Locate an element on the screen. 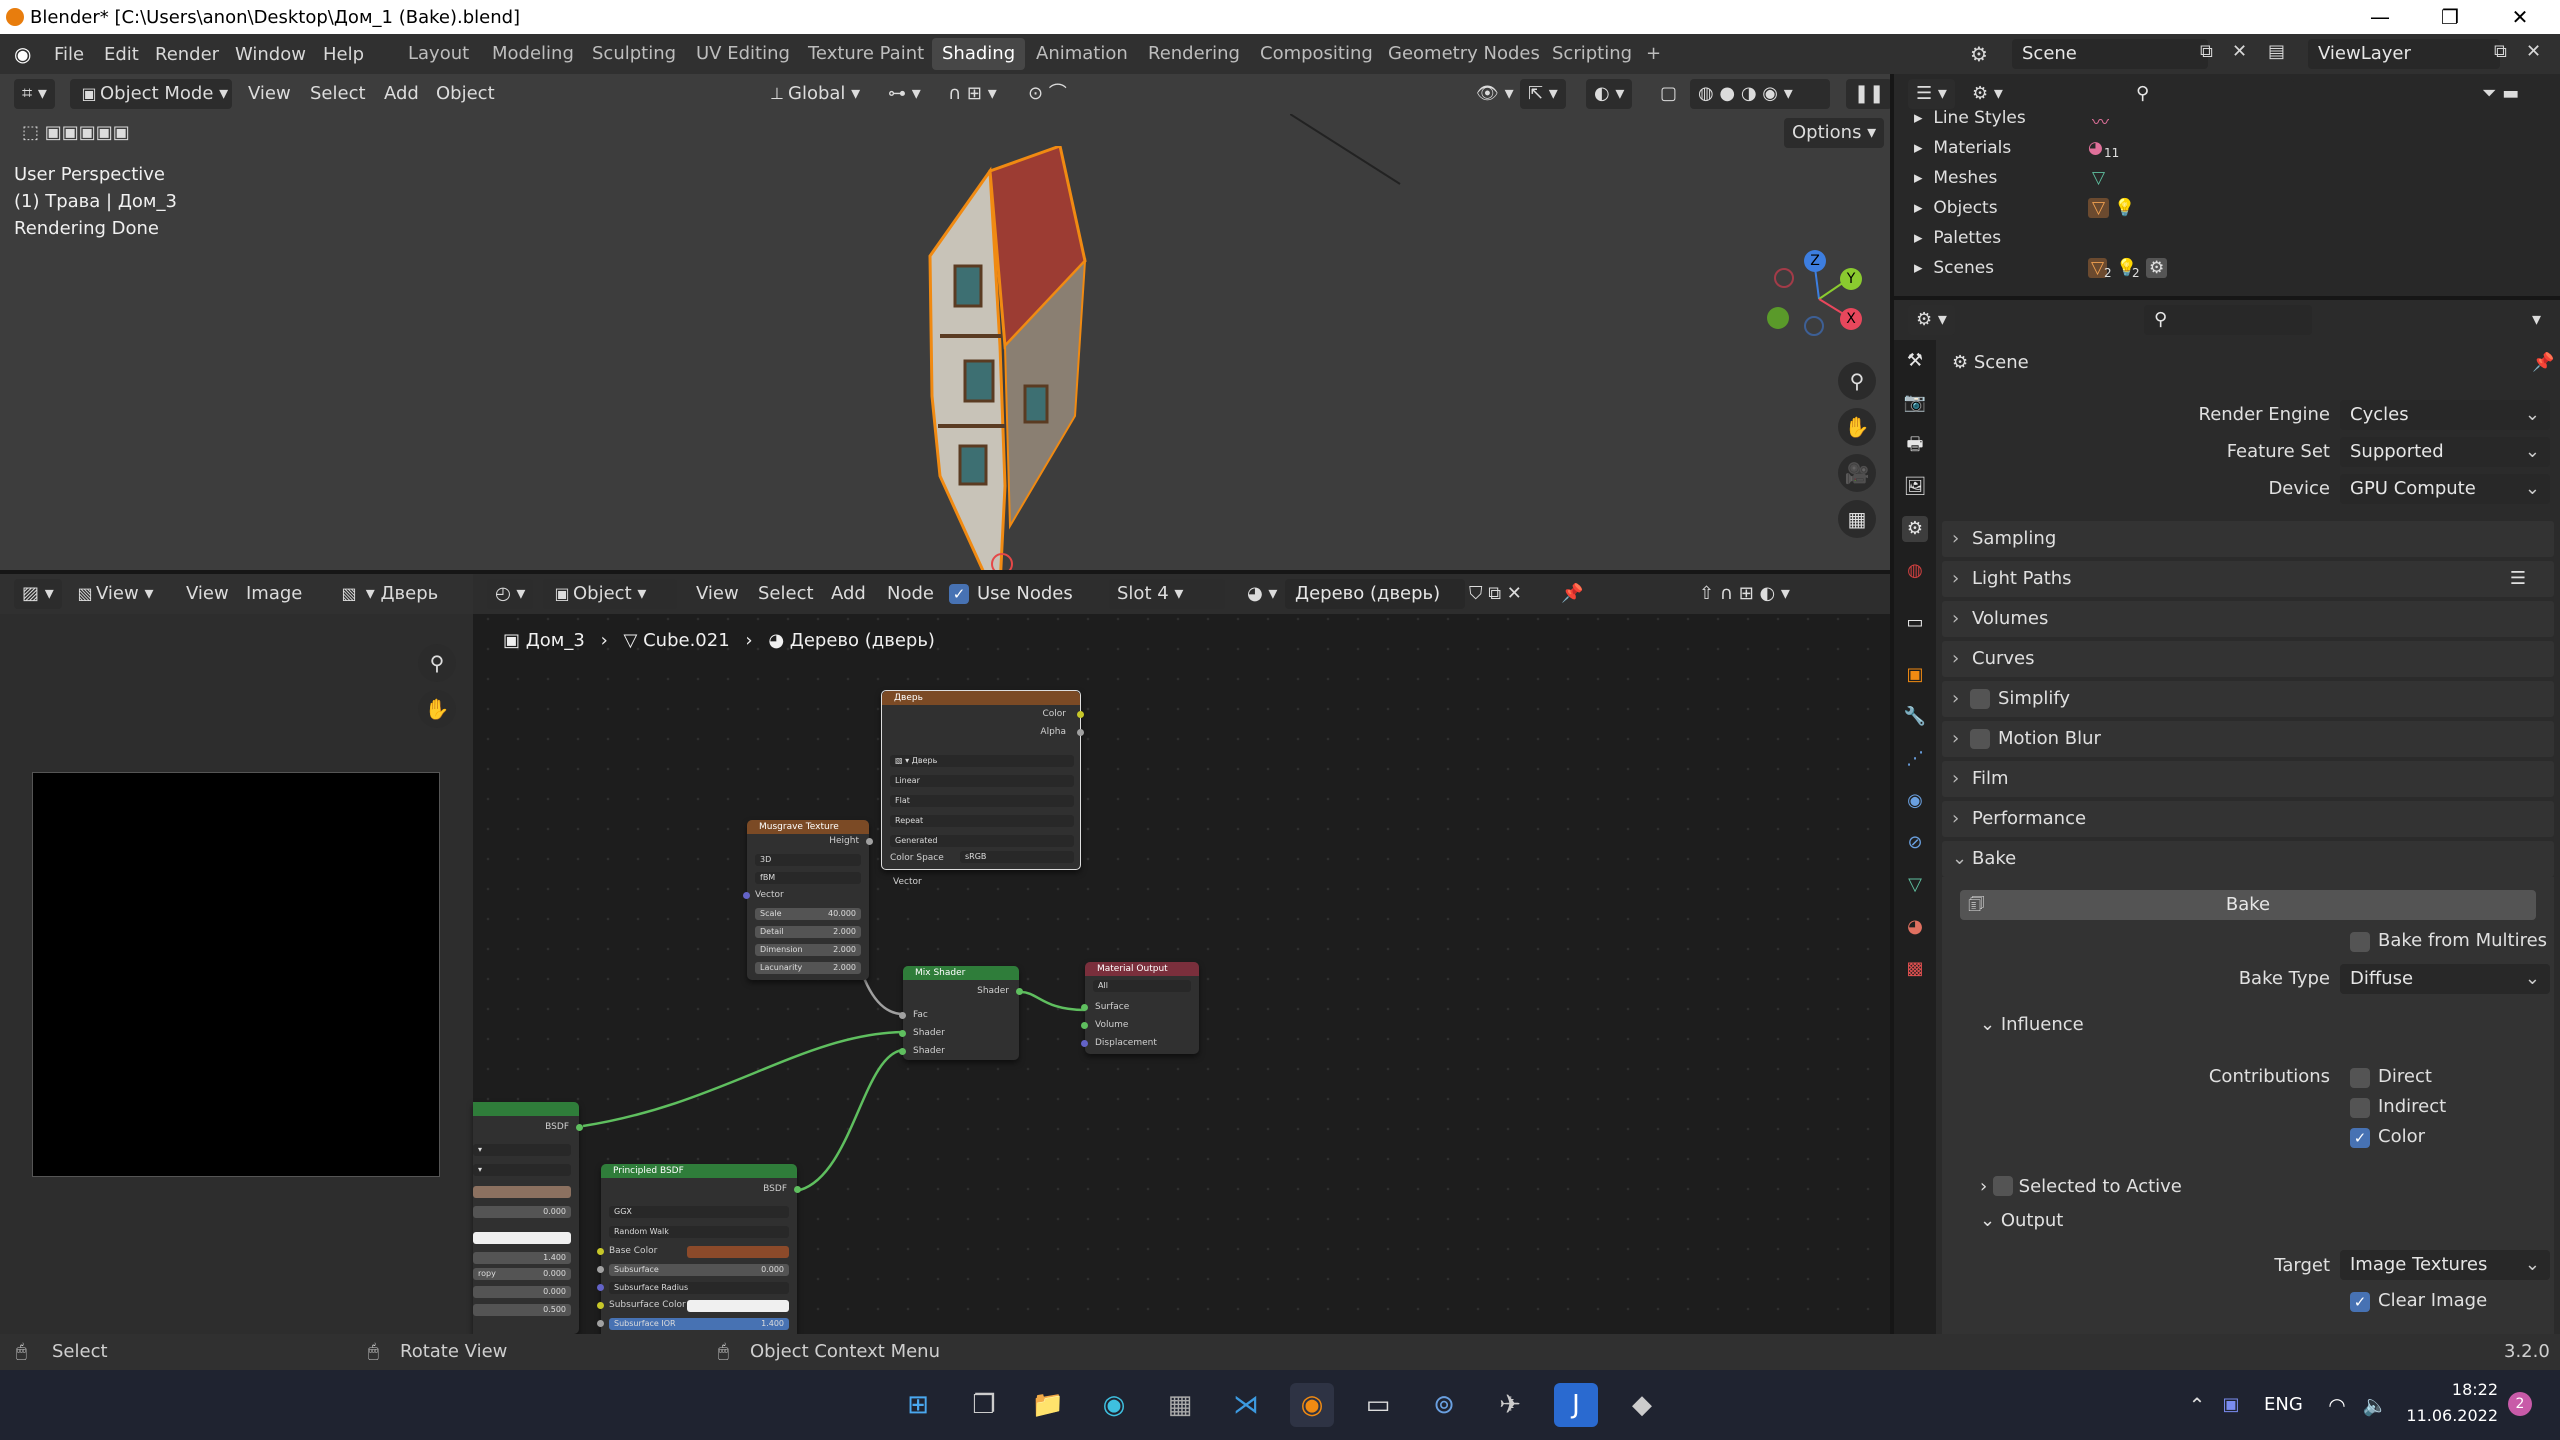  dropdown-field: ▾ is located at coordinates (522, 1150).